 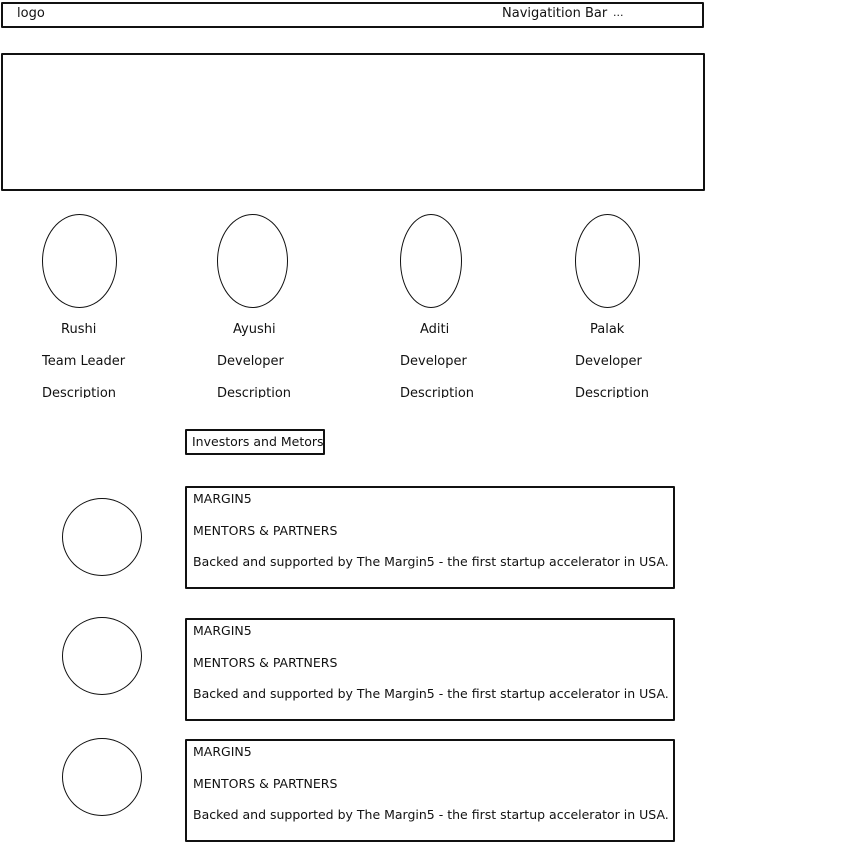 What do you see at coordinates (297, 309) in the screenshot?
I see `team-member-card: Ayushi Developer Description` at bounding box center [297, 309].